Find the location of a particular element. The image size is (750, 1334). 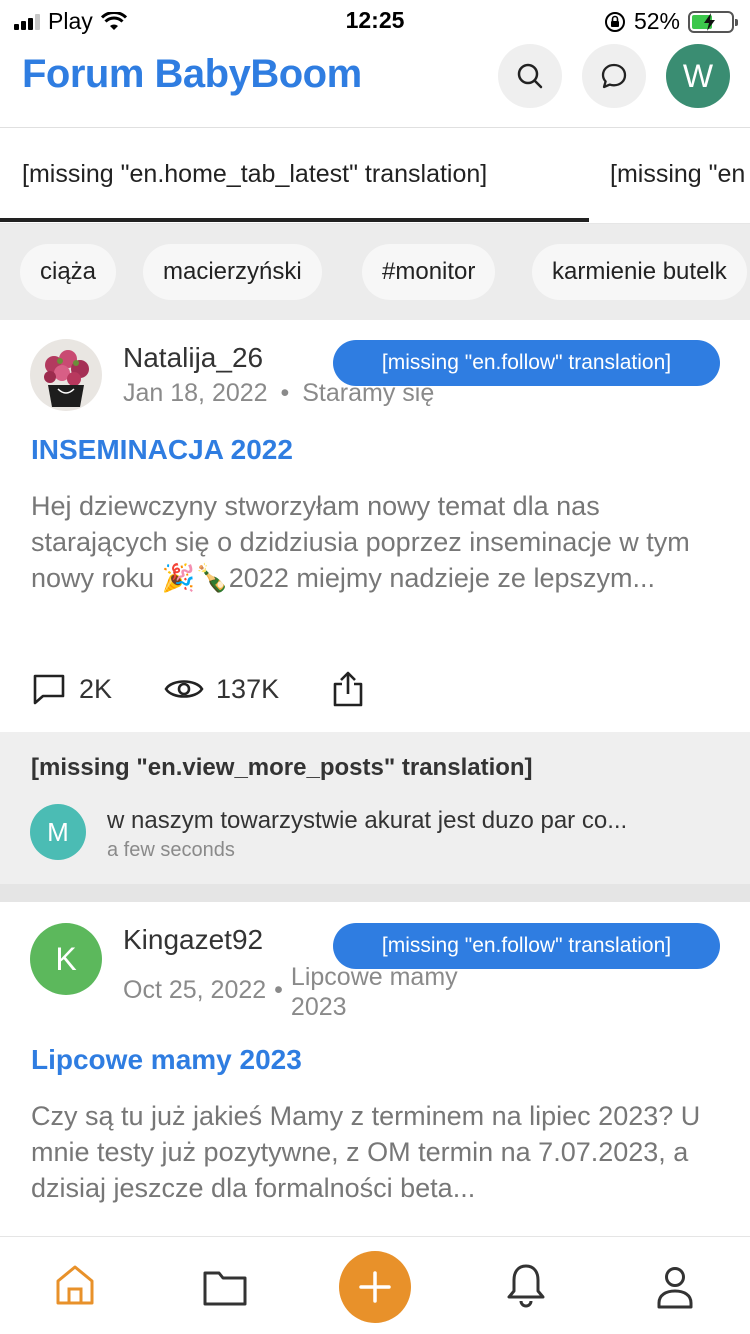

author-avatar: K is located at coordinates (66, 959).